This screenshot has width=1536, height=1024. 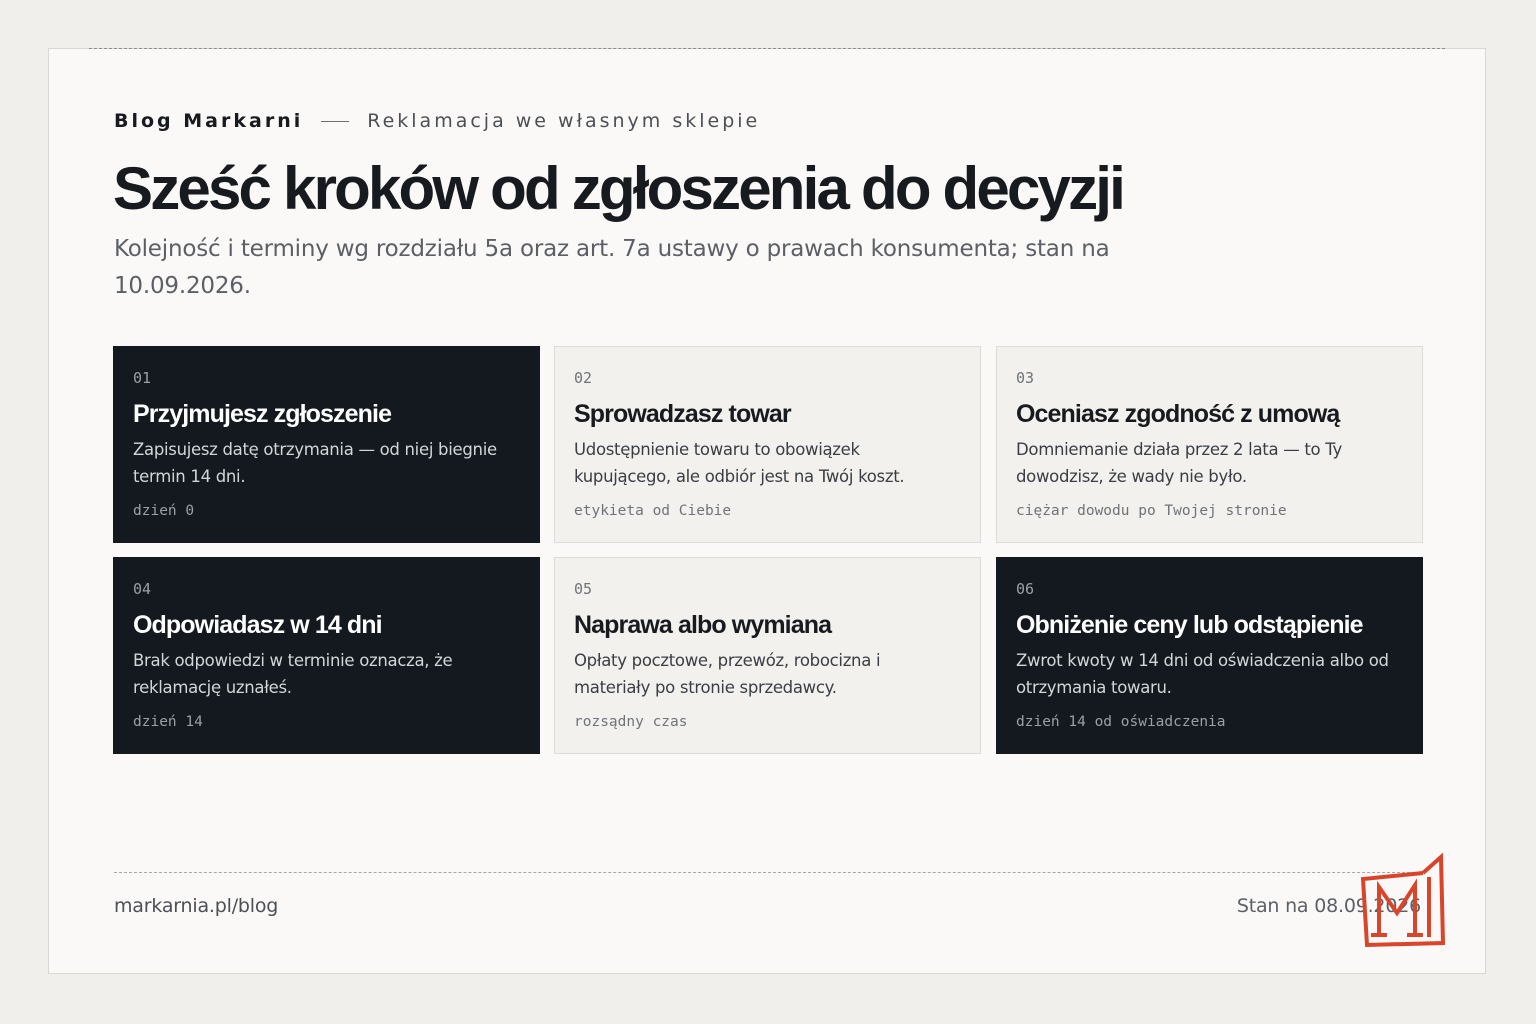 What do you see at coordinates (1403, 900) in the screenshot?
I see `markarnia-m-logo-icon` at bounding box center [1403, 900].